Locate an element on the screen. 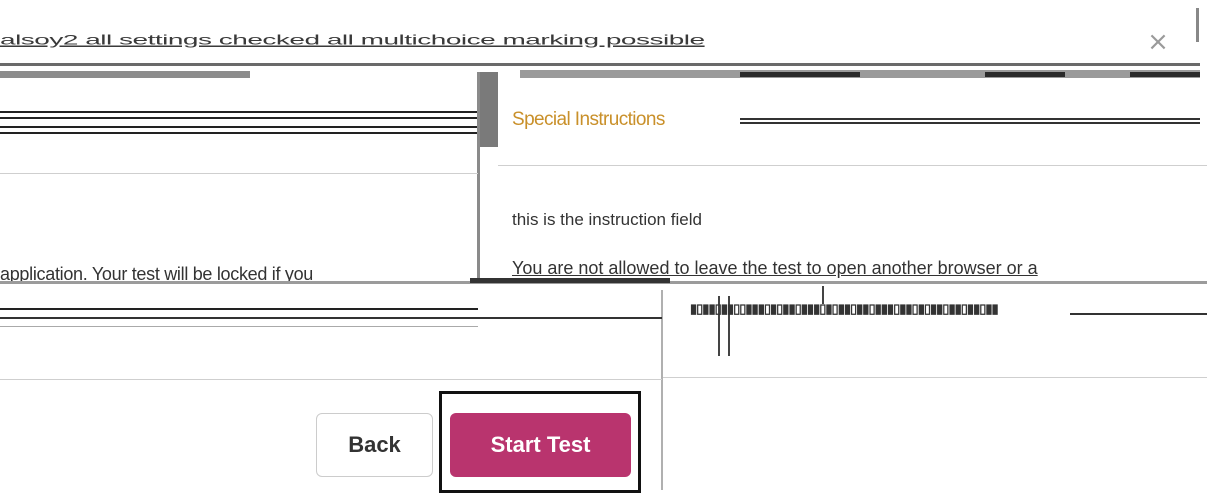  heading-rule is located at coordinates (970, 121).